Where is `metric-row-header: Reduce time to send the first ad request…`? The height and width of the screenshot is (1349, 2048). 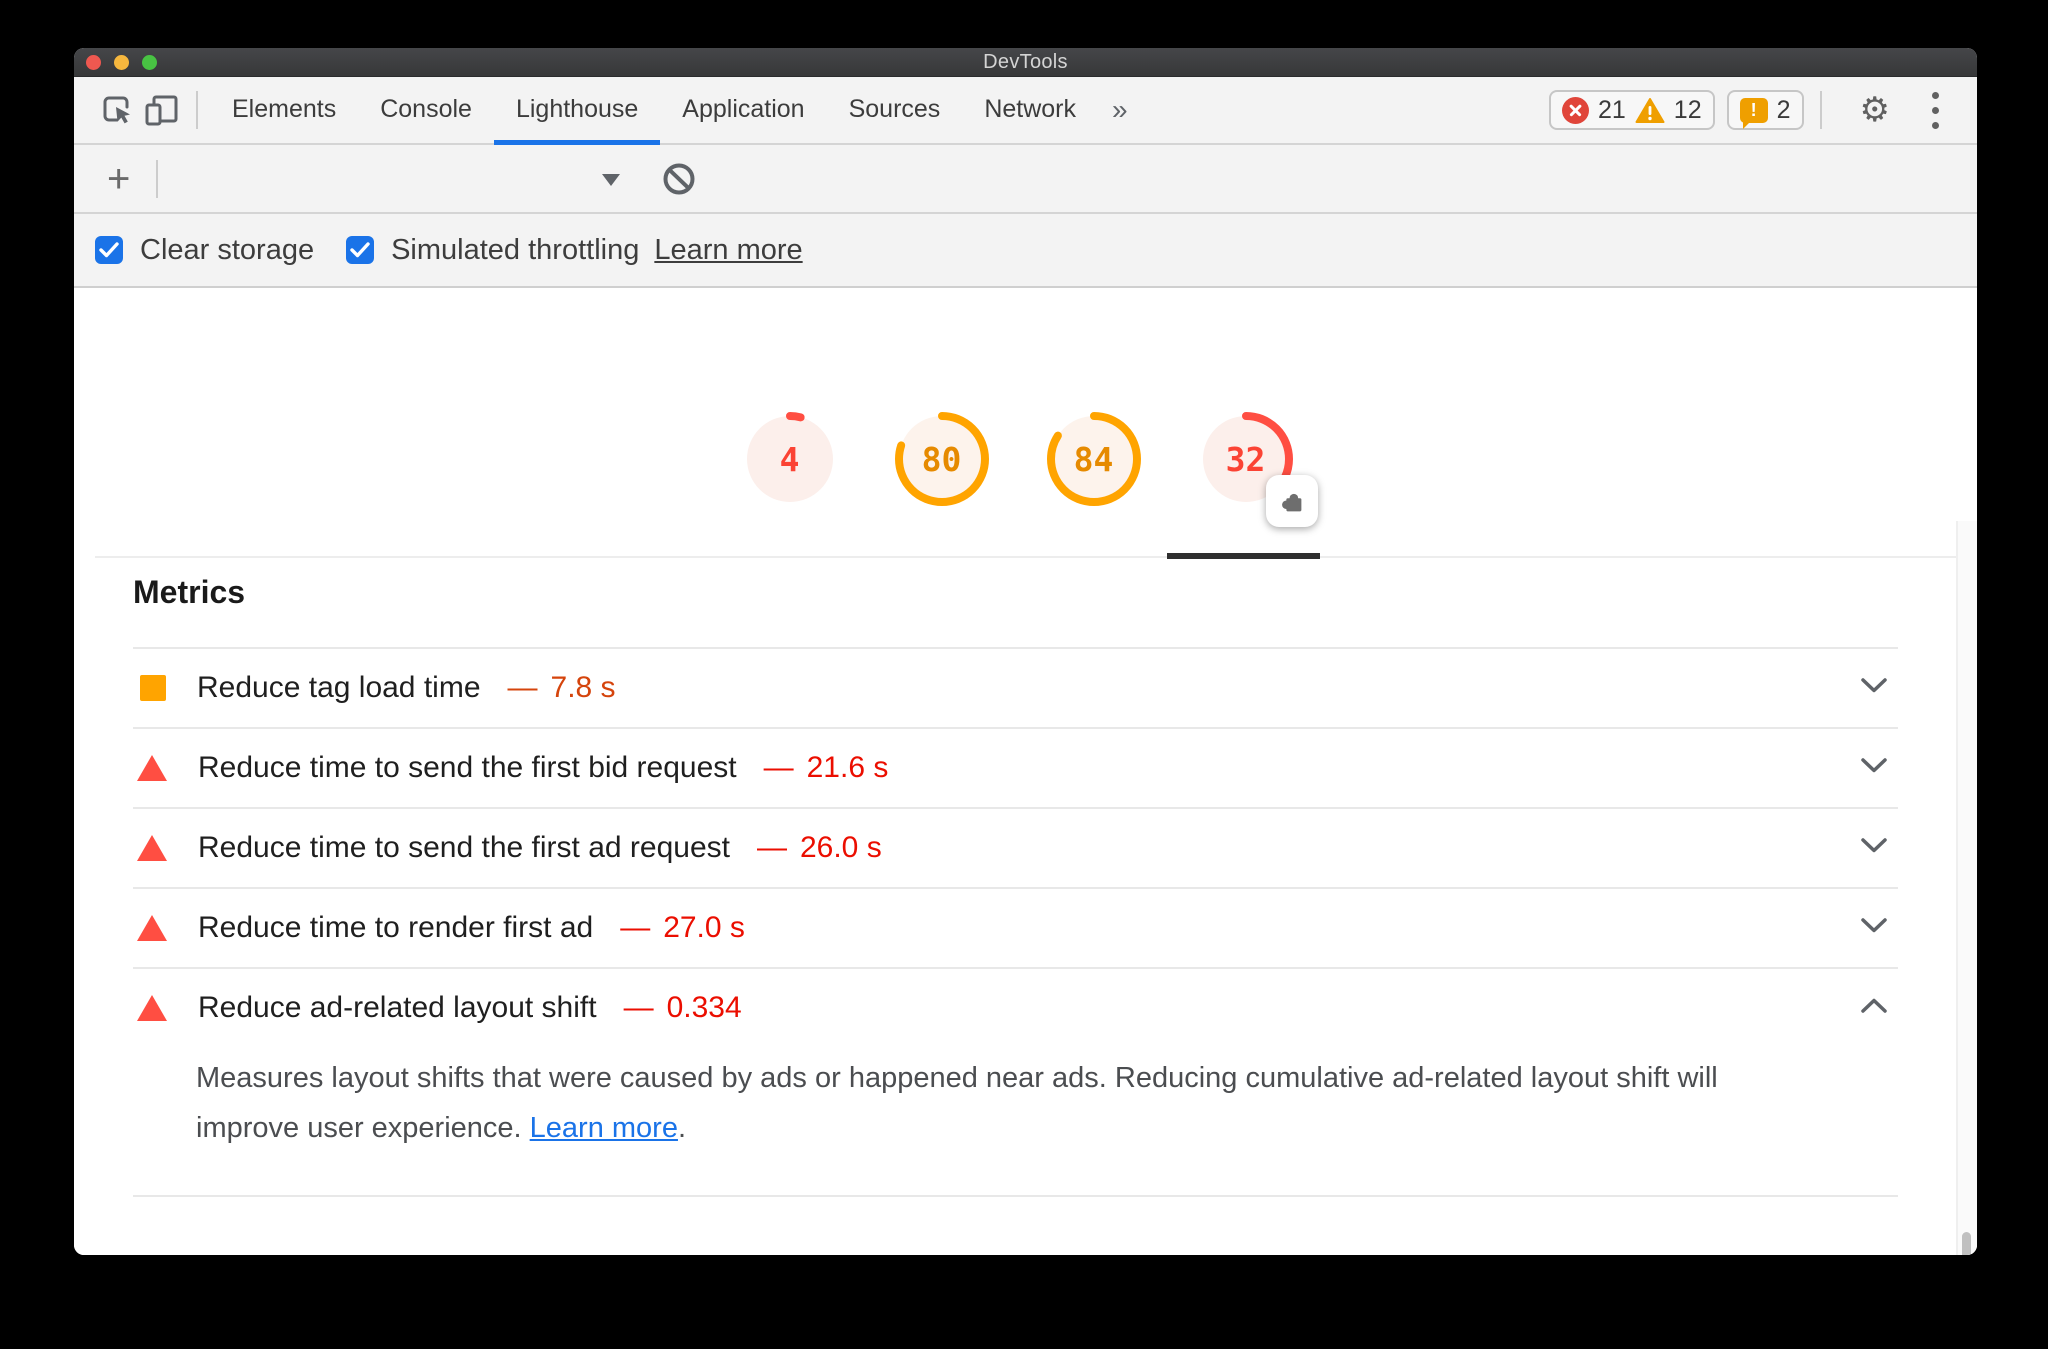 metric-row-header: Reduce time to send the first ad request… is located at coordinates (1015, 848).